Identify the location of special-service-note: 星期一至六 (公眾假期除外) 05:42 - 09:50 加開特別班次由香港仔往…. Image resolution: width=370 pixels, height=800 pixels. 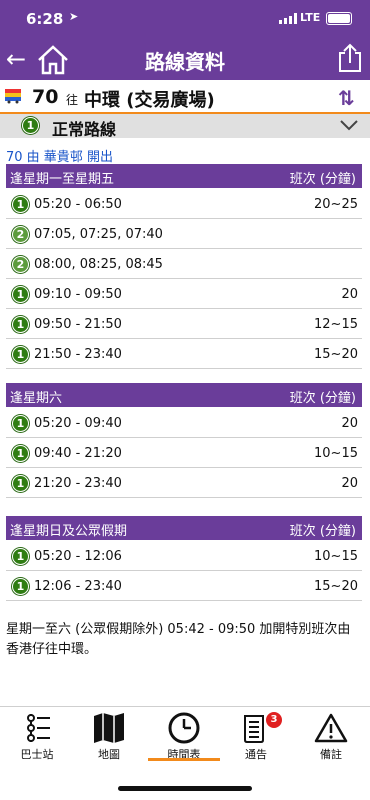
(178, 639).